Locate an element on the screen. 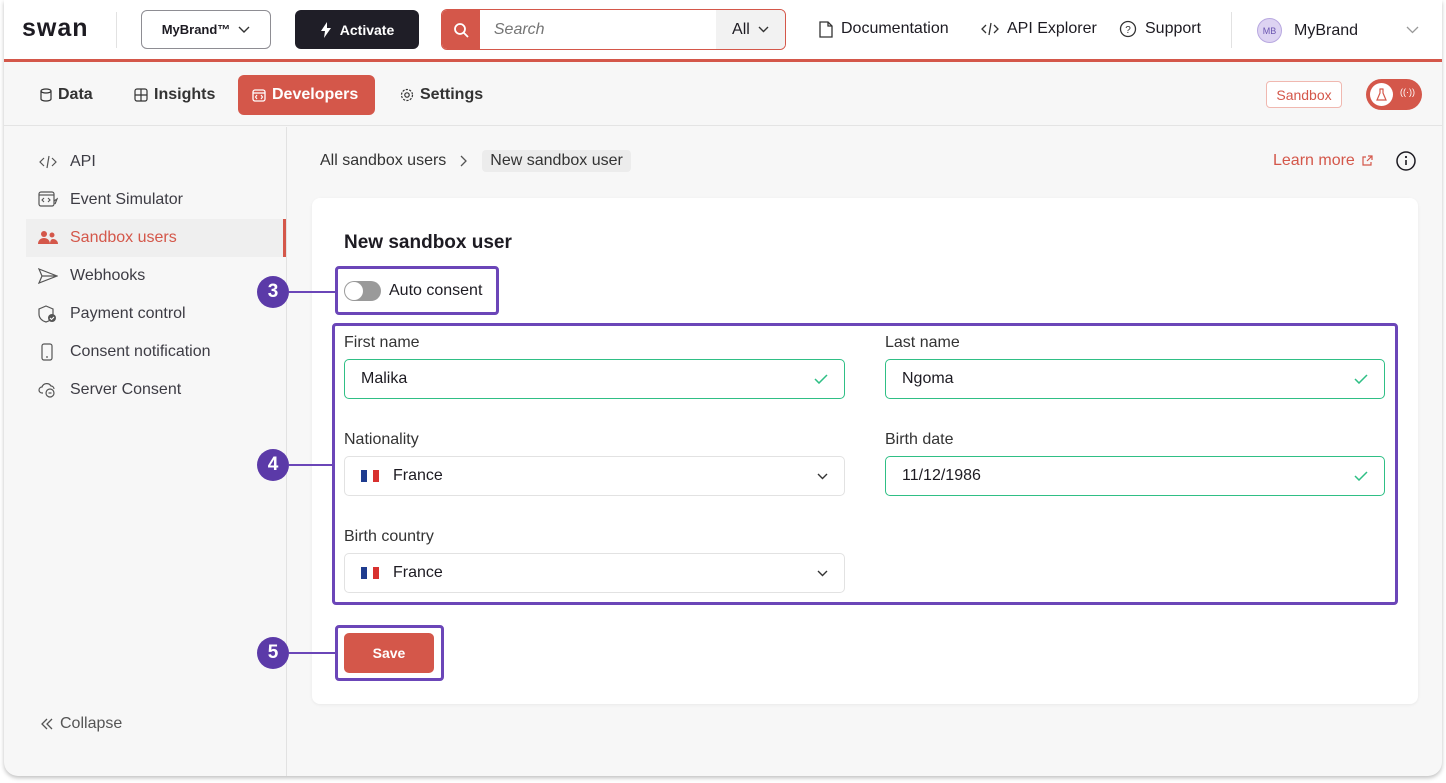 The width and height of the screenshot is (1446, 783). documentation-link: Documentation is located at coordinates (884, 29).